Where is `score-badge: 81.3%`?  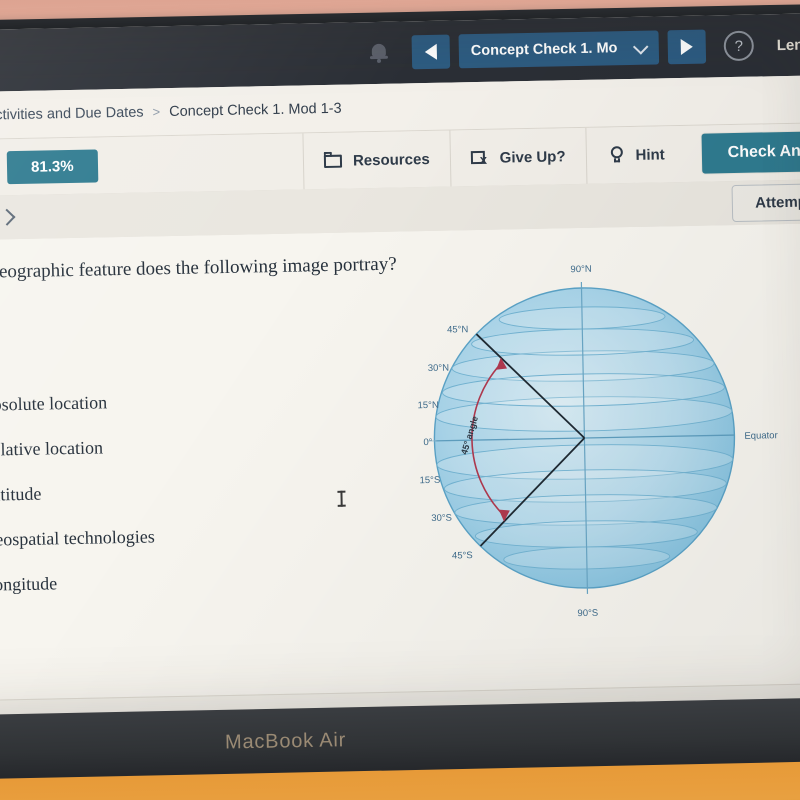
score-badge: 81.3% is located at coordinates (52, 166).